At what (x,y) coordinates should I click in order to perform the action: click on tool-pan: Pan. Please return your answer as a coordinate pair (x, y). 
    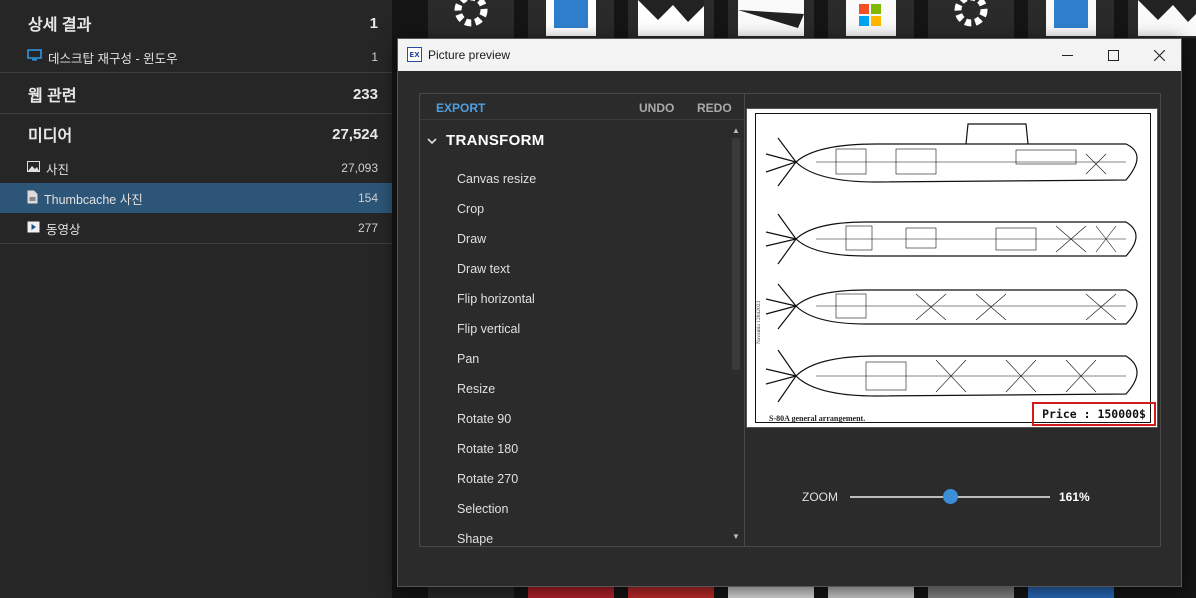
    Looking at the image, I should click on (468, 359).